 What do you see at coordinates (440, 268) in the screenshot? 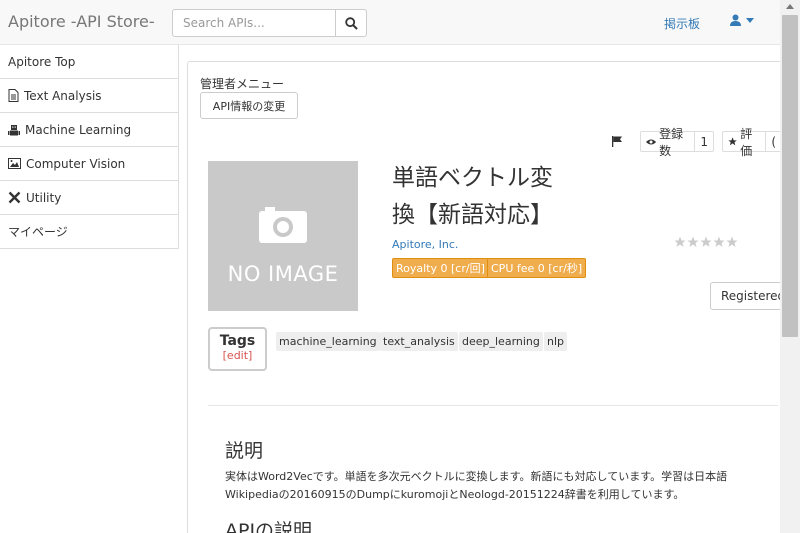
I see `royalty-badge: Royalty 0 [cr/回]` at bounding box center [440, 268].